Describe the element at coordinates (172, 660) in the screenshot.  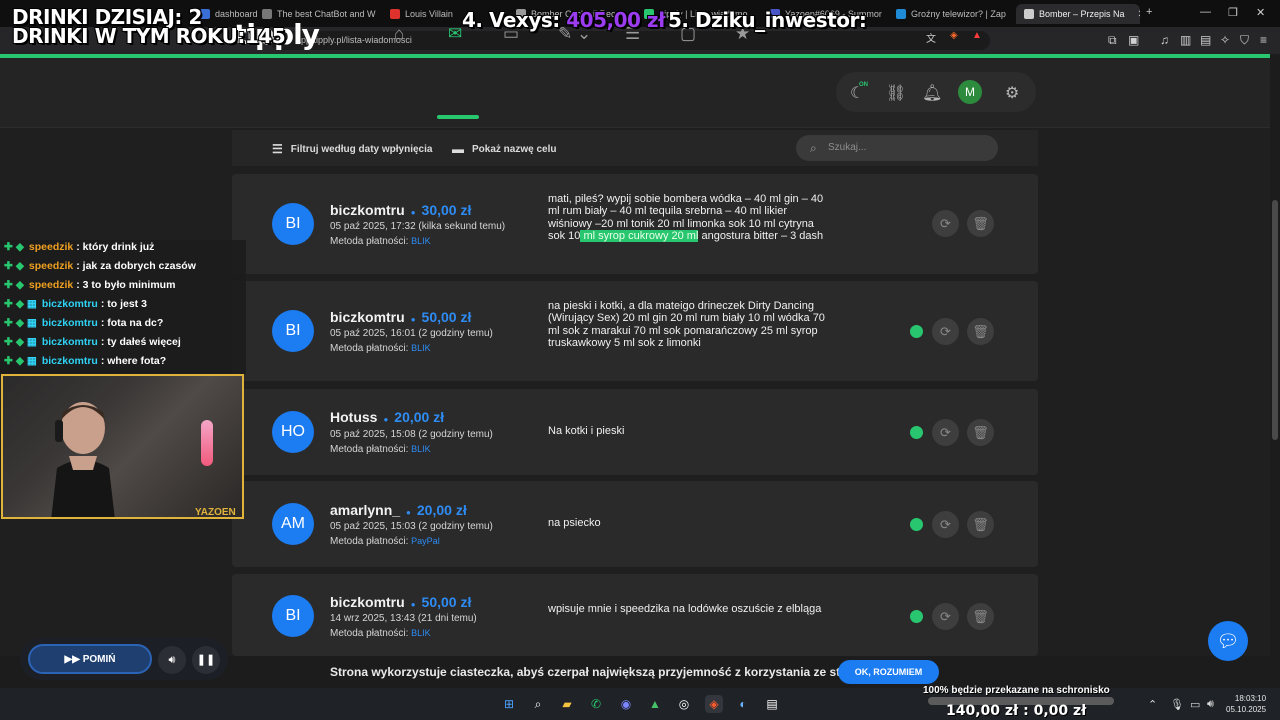
I see `volume-button: 🔊︎` at that location.